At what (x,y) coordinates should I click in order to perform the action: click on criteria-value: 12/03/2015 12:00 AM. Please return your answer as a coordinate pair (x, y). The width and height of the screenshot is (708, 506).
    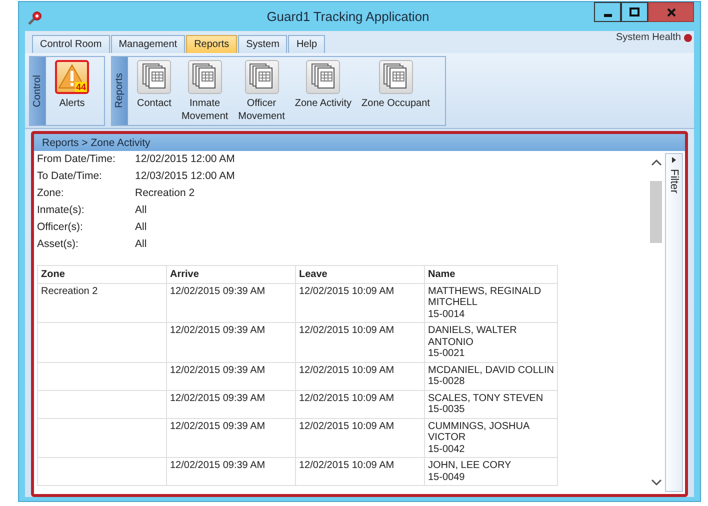
    Looking at the image, I should click on (185, 176).